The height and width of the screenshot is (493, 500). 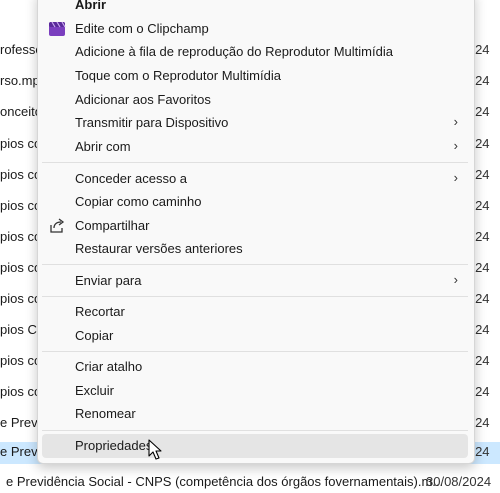 What do you see at coordinates (159, 248) in the screenshot?
I see `menu-item-label: Restaurar versões anteriores` at bounding box center [159, 248].